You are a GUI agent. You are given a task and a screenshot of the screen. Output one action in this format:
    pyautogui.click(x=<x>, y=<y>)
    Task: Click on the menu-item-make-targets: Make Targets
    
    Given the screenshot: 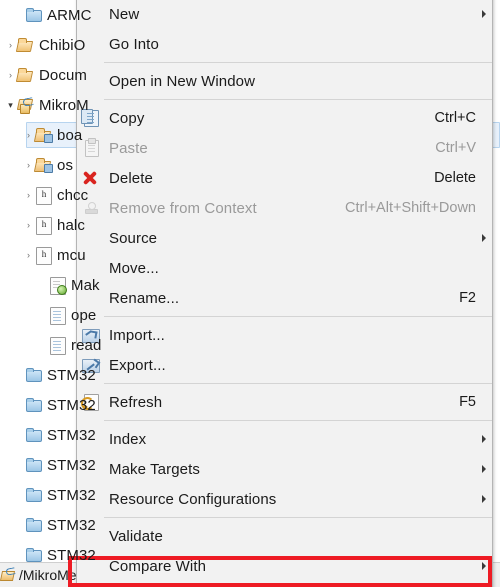 What is the action you would take?
    pyautogui.click(x=284, y=469)
    